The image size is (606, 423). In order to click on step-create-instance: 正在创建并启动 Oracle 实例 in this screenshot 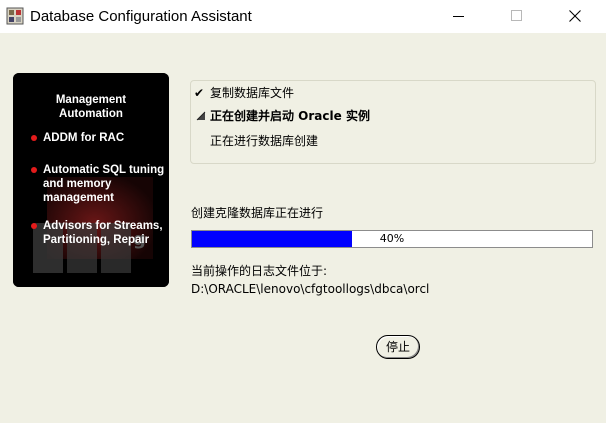, I will do `click(290, 116)`.